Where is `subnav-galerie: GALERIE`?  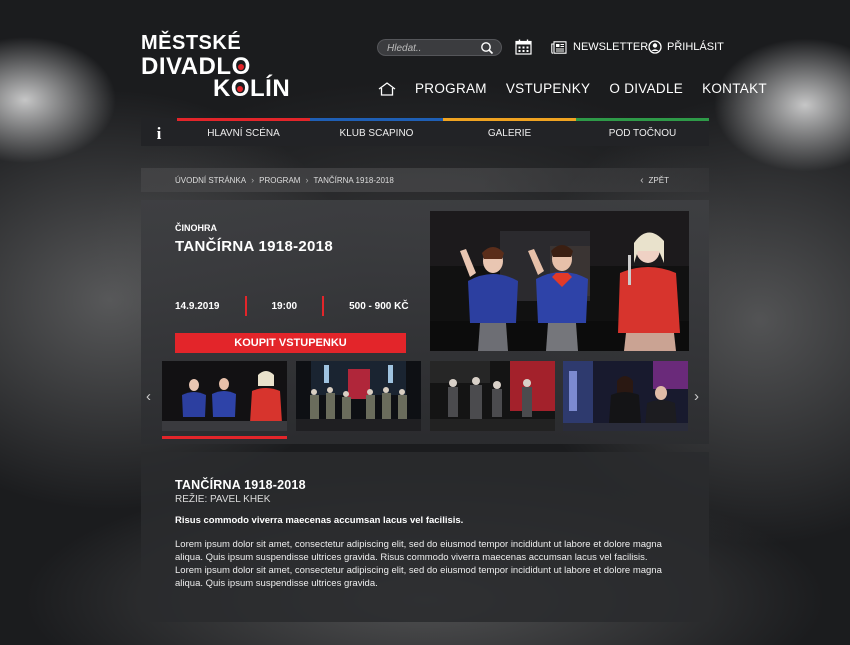
subnav-galerie: GALERIE is located at coordinates (509, 133).